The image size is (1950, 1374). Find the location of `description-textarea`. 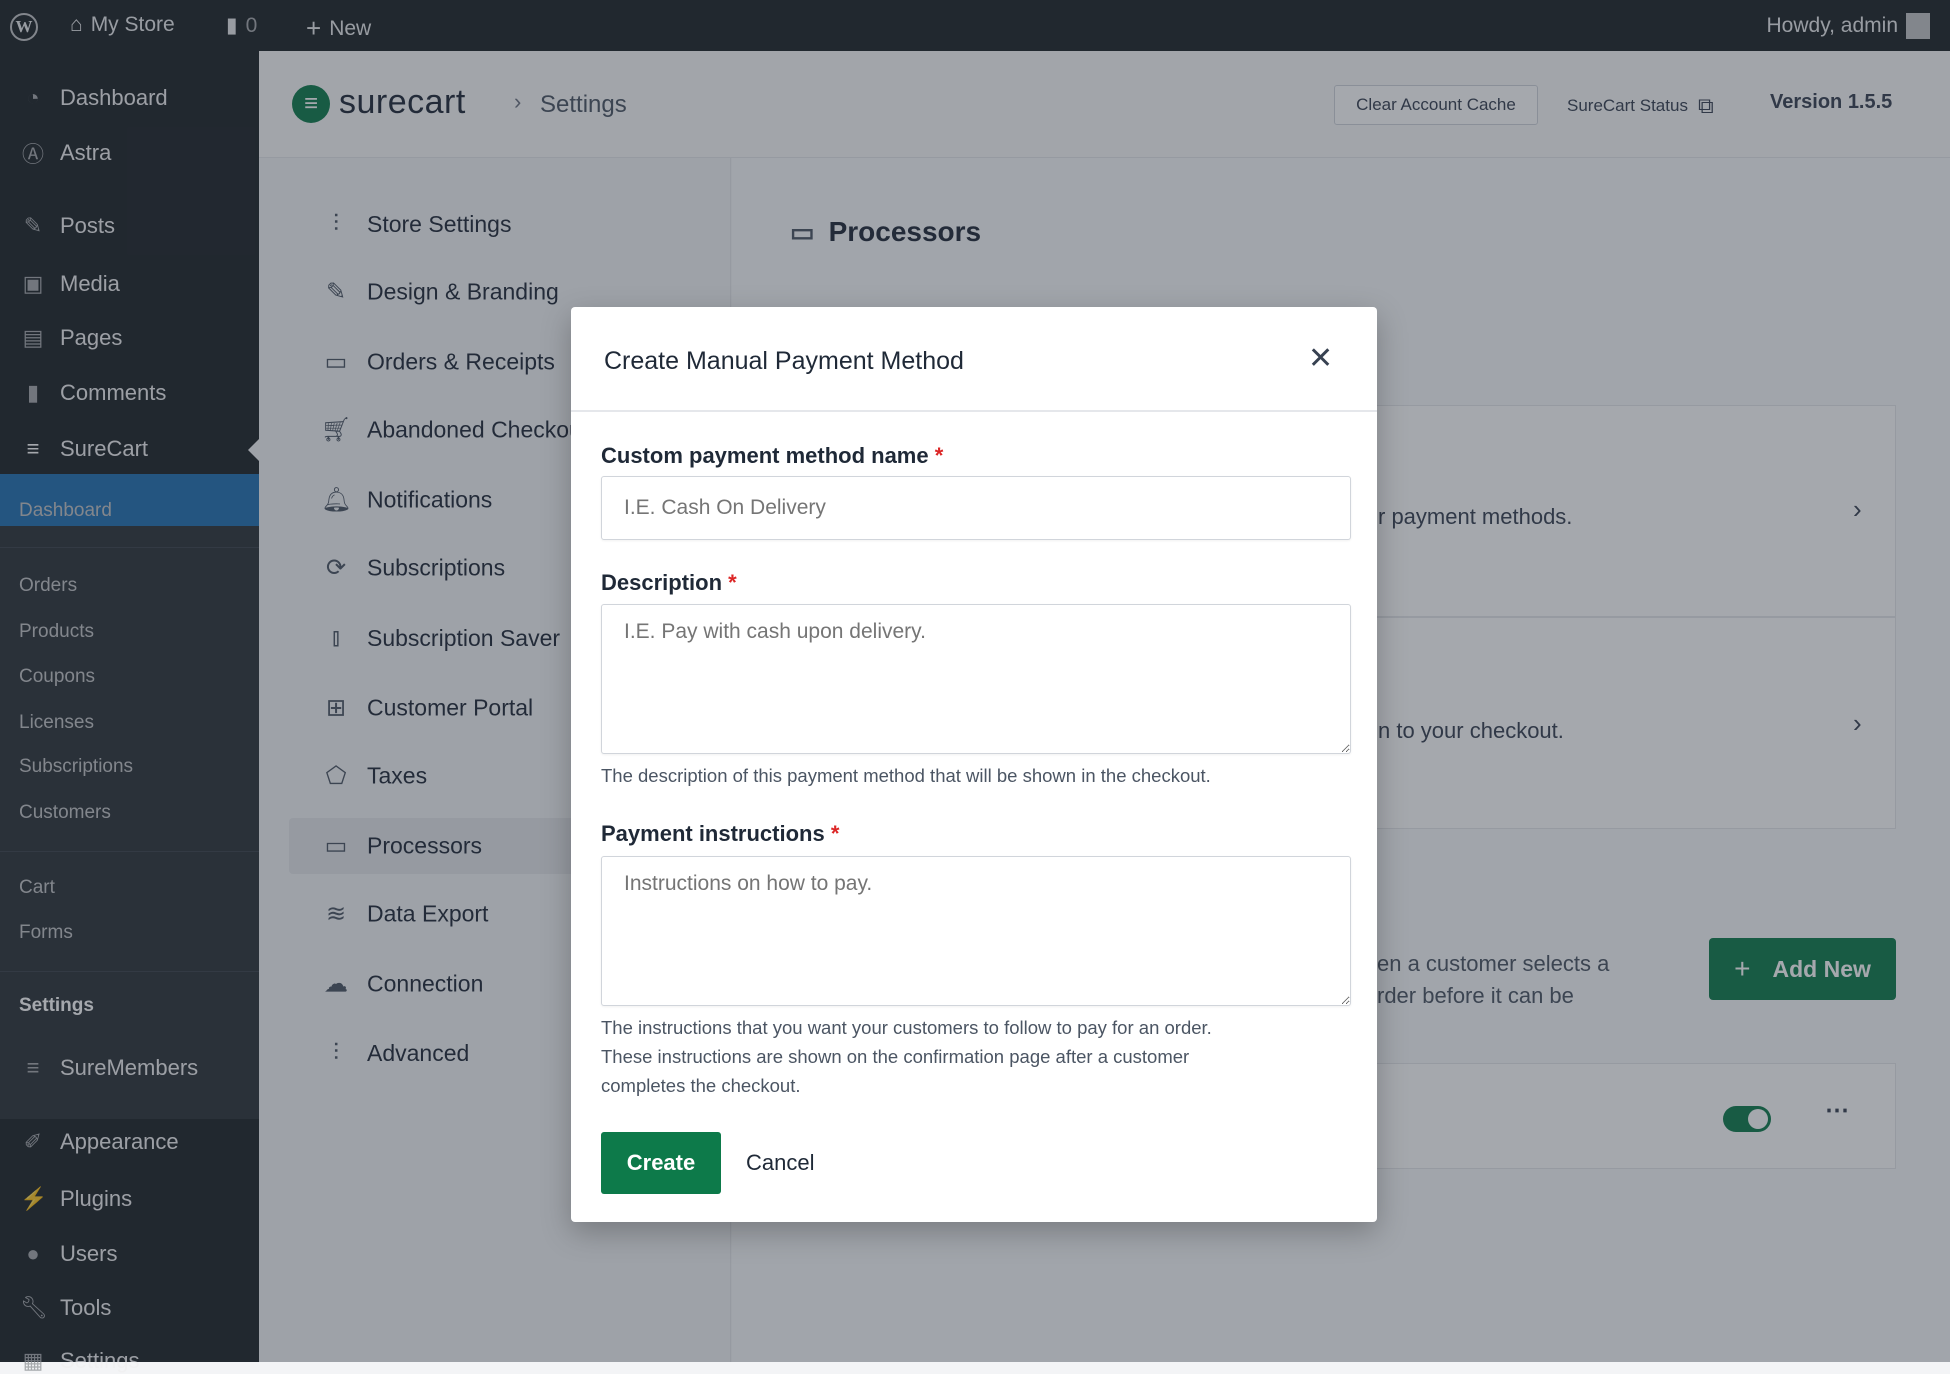

description-textarea is located at coordinates (976, 679).